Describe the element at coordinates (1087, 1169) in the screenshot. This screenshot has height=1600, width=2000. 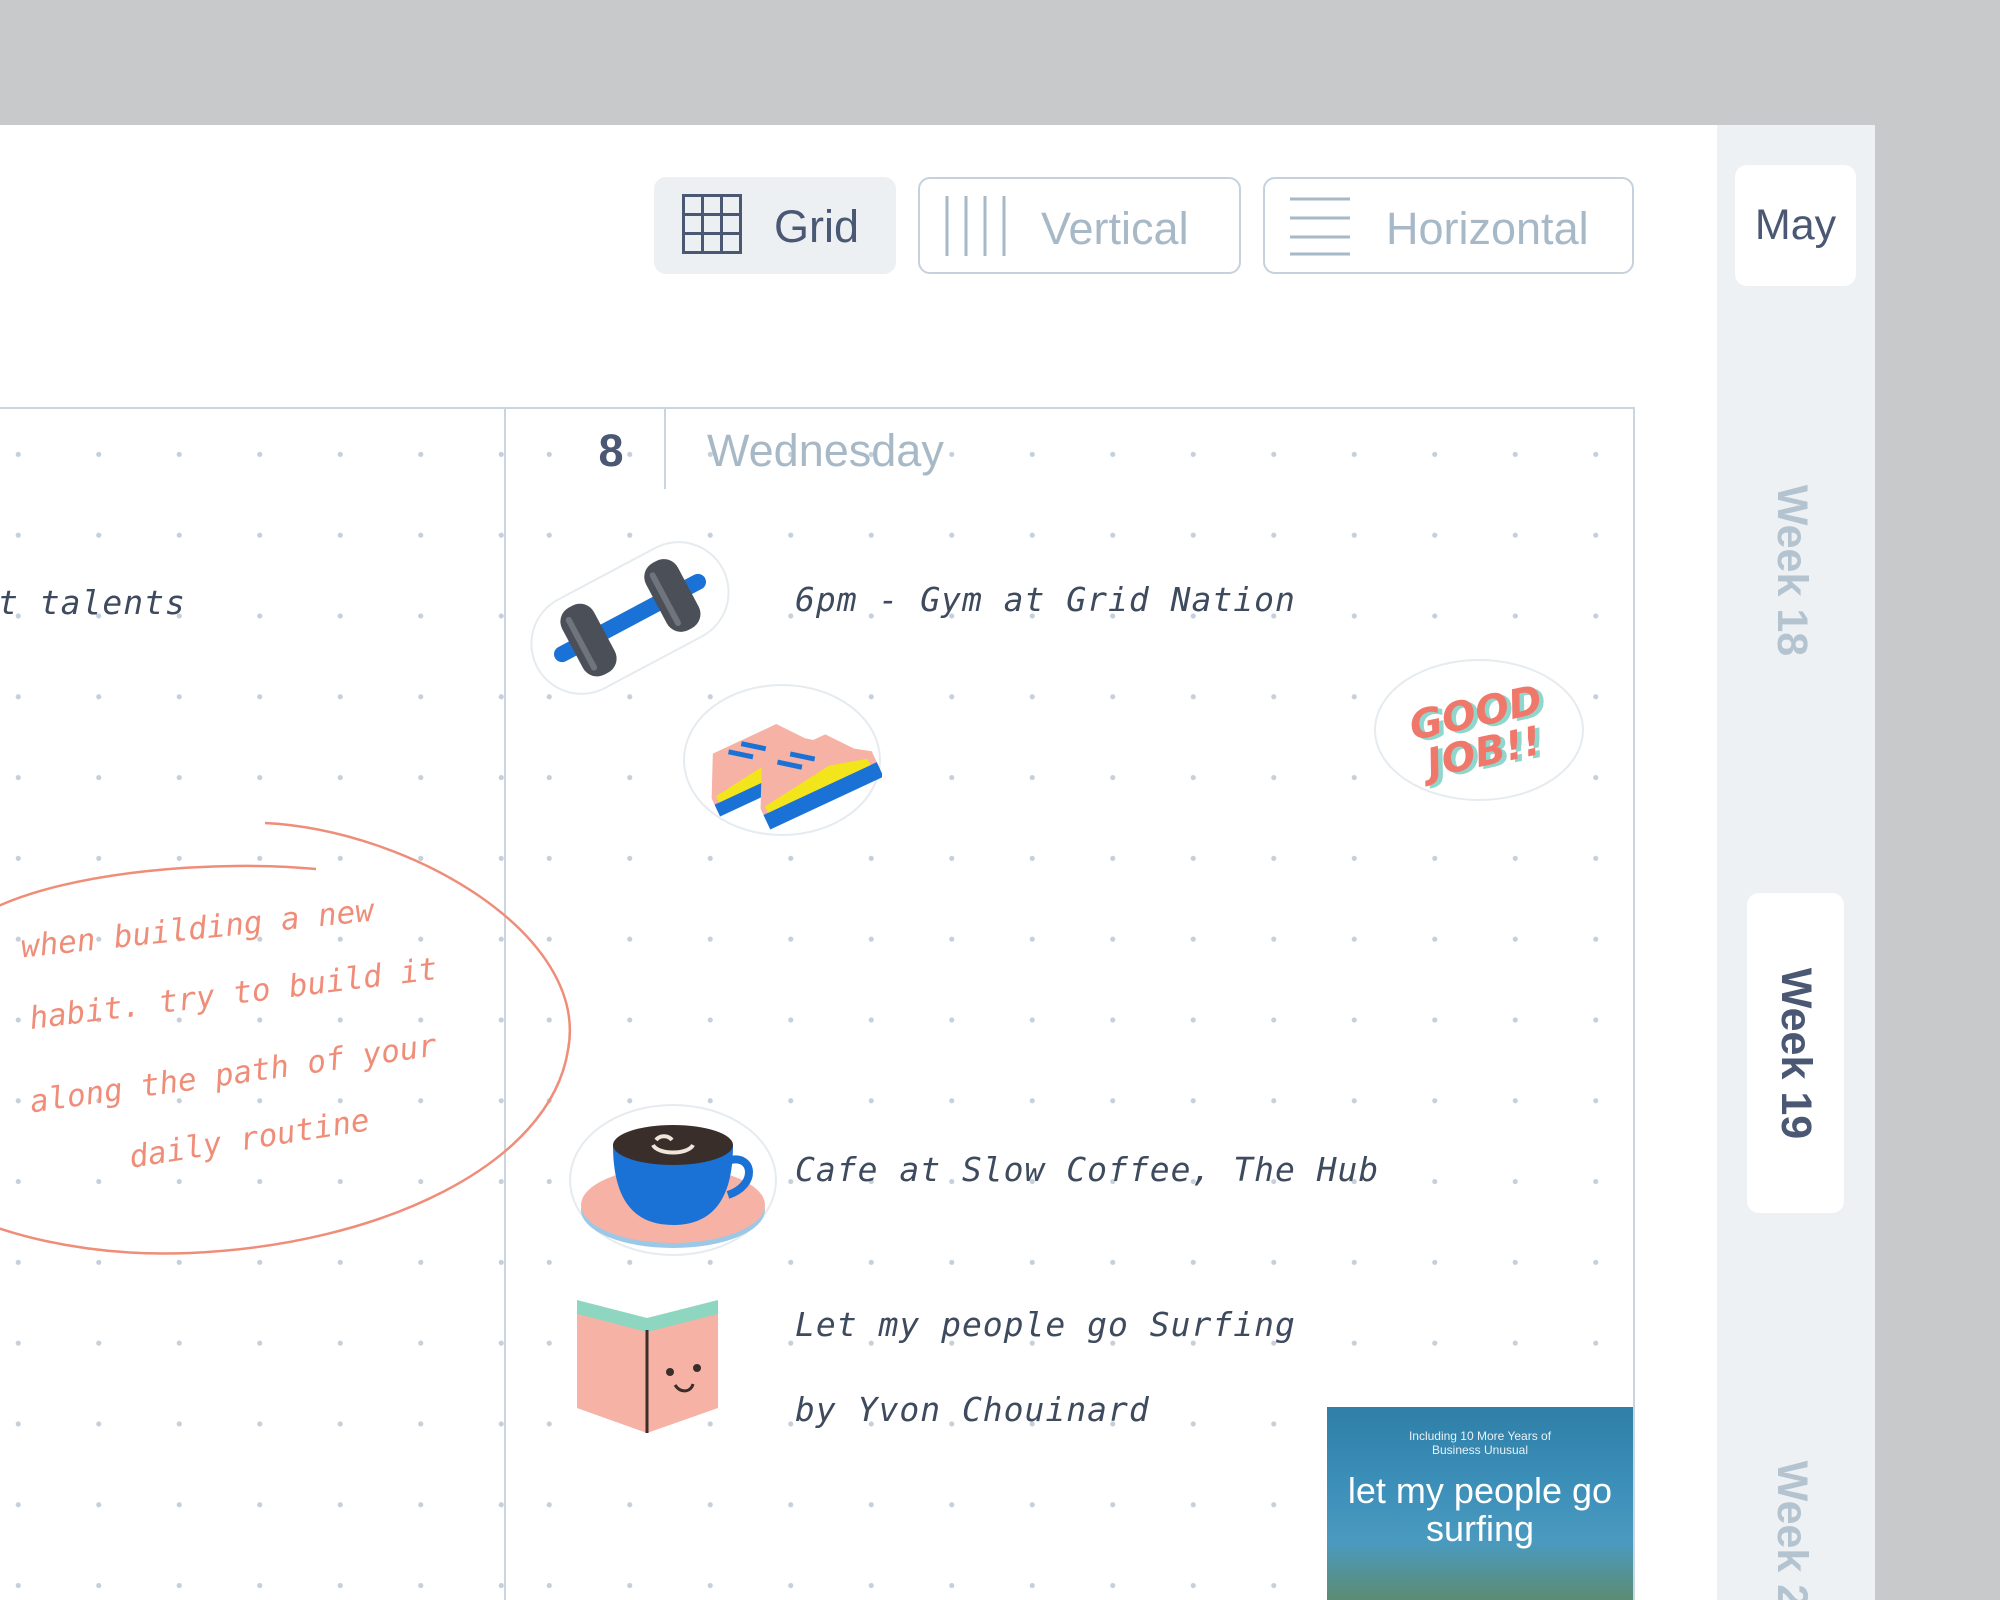
I see `cafe-entry: Cafe at Slow Coffee, The Hub` at that location.